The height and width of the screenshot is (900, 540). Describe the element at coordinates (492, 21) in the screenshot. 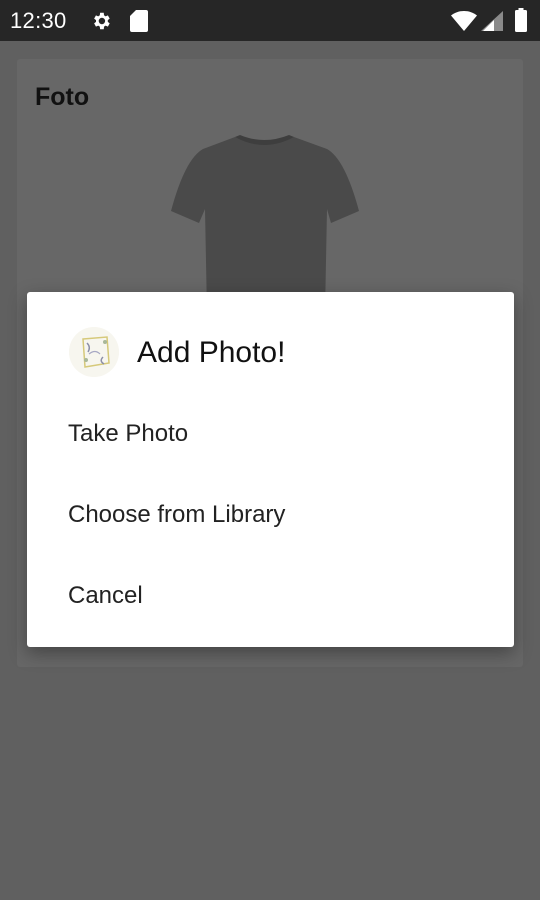

I see `signal-icon` at that location.